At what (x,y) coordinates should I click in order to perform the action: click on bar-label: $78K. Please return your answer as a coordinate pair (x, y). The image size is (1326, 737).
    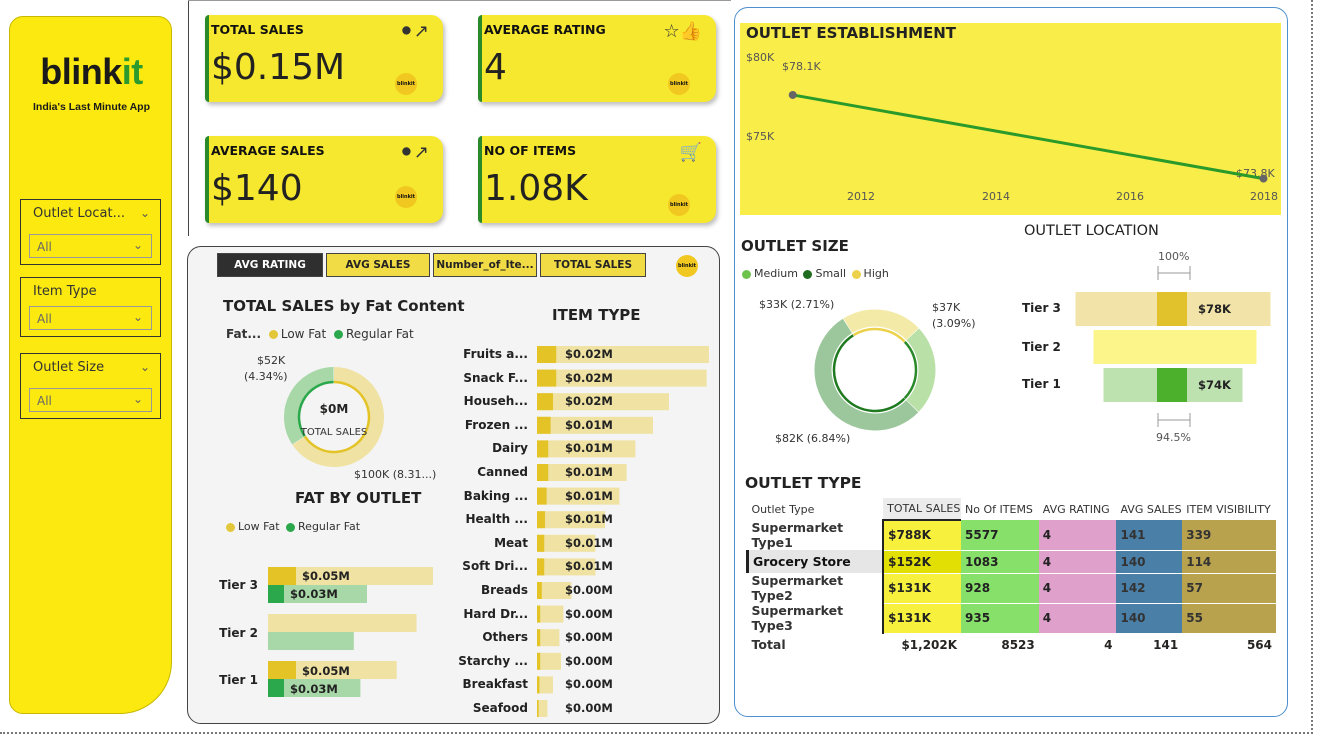
    Looking at the image, I should click on (1214, 309).